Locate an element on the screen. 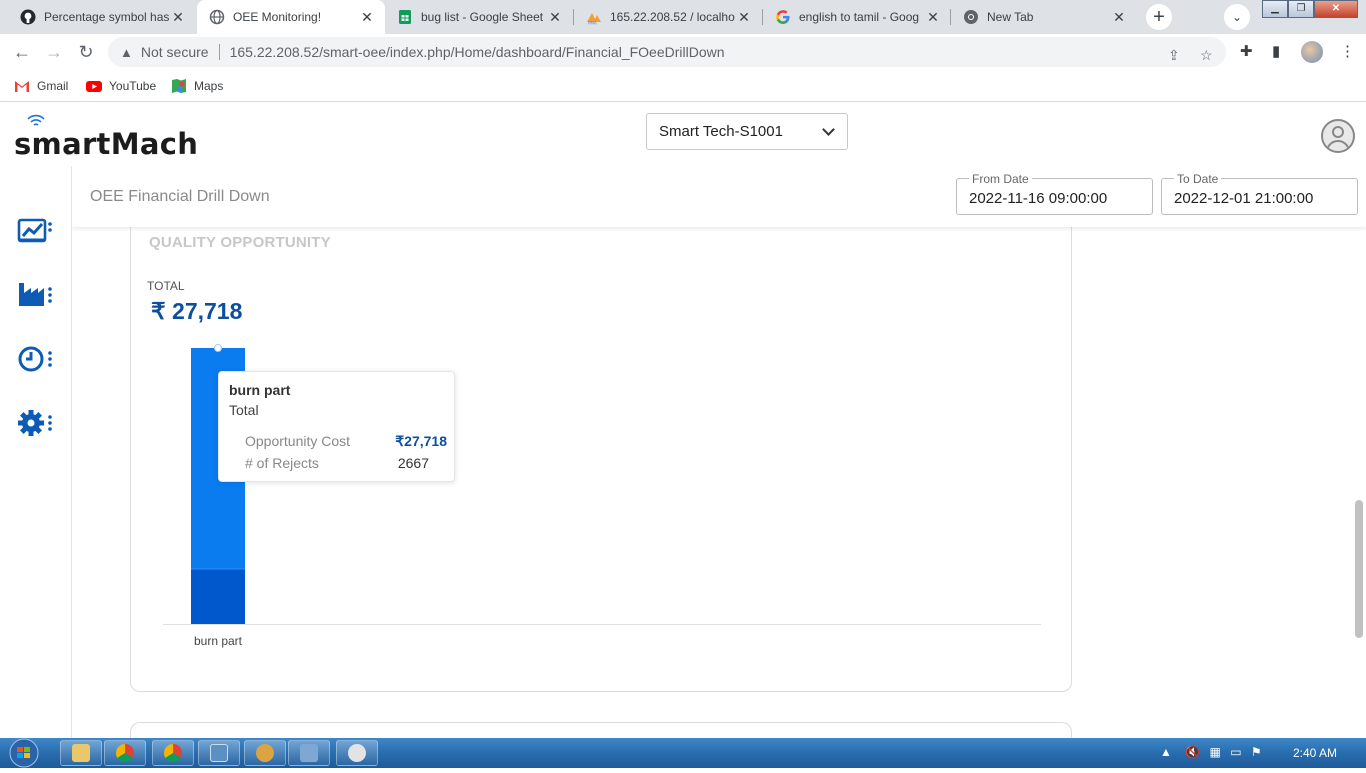 The width and height of the screenshot is (1366, 773). app-icon is located at coordinates (265, 753).